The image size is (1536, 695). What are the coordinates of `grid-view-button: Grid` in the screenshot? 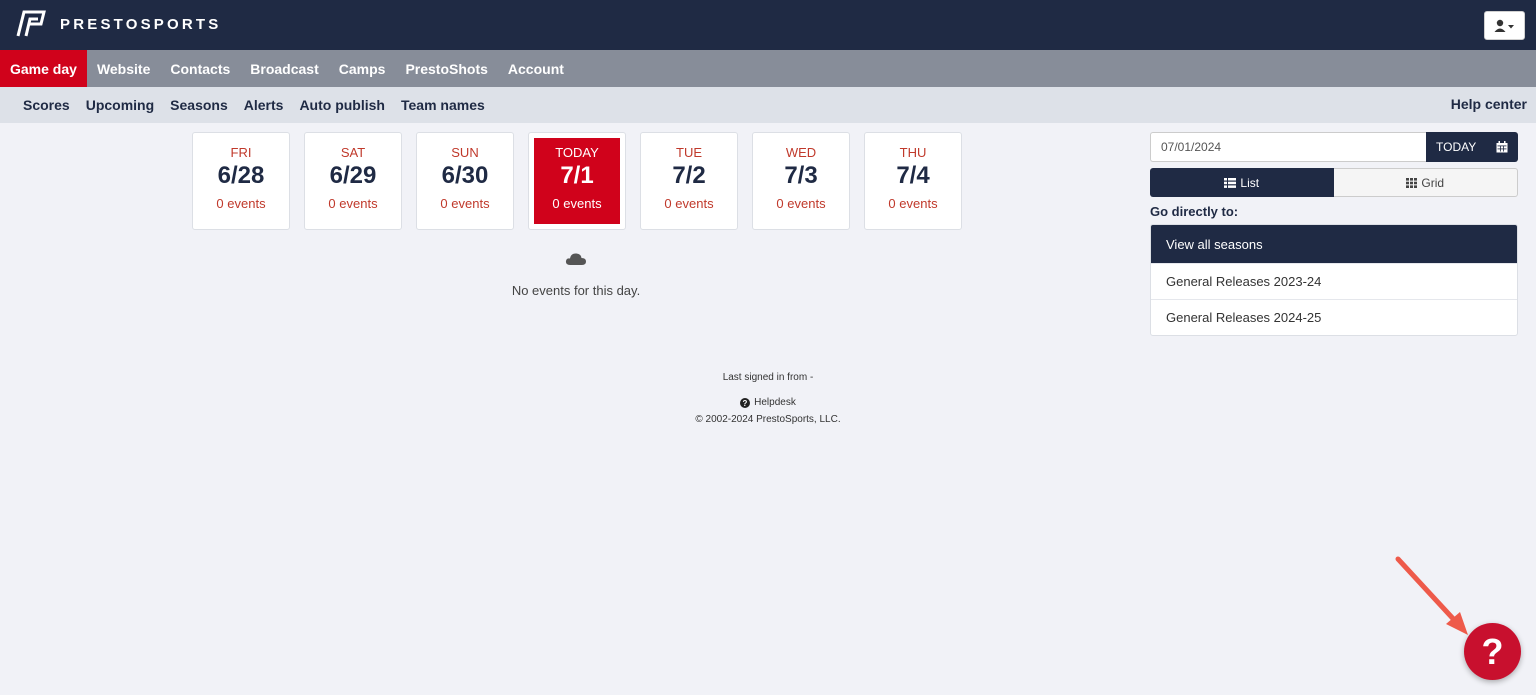 It's located at (1425, 182).